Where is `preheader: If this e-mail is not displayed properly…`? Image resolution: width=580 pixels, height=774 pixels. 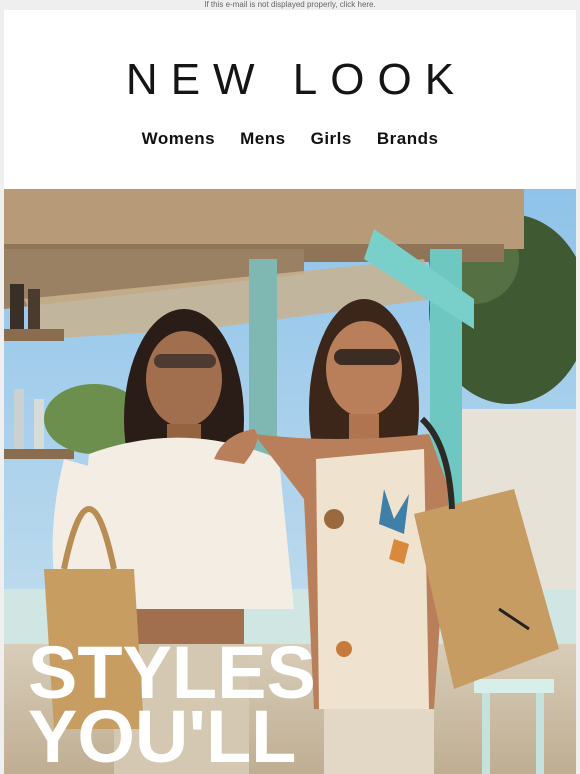 preheader: If this e-mail is not displayed properly… is located at coordinates (290, 5).